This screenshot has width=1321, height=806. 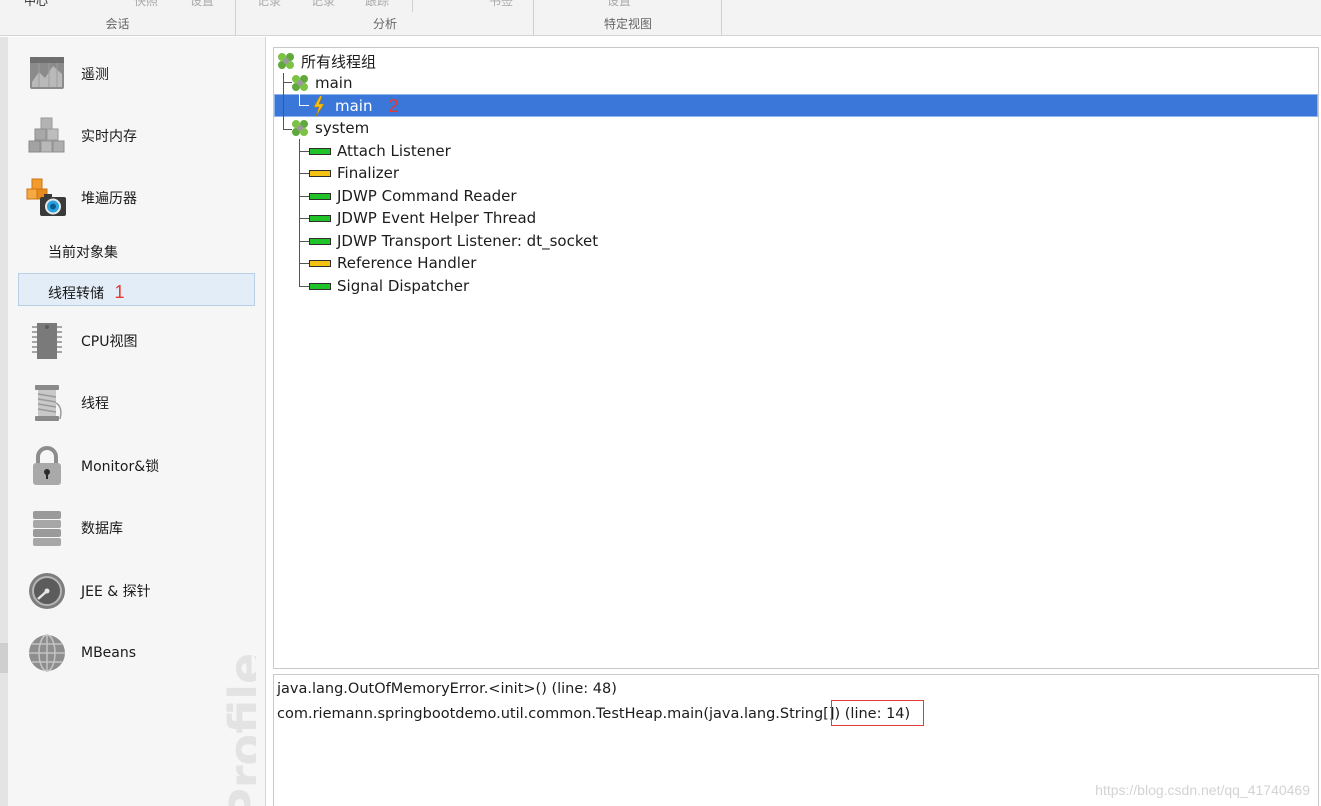 I want to click on tree-node-label: Finalizer, so click(x=368, y=173).